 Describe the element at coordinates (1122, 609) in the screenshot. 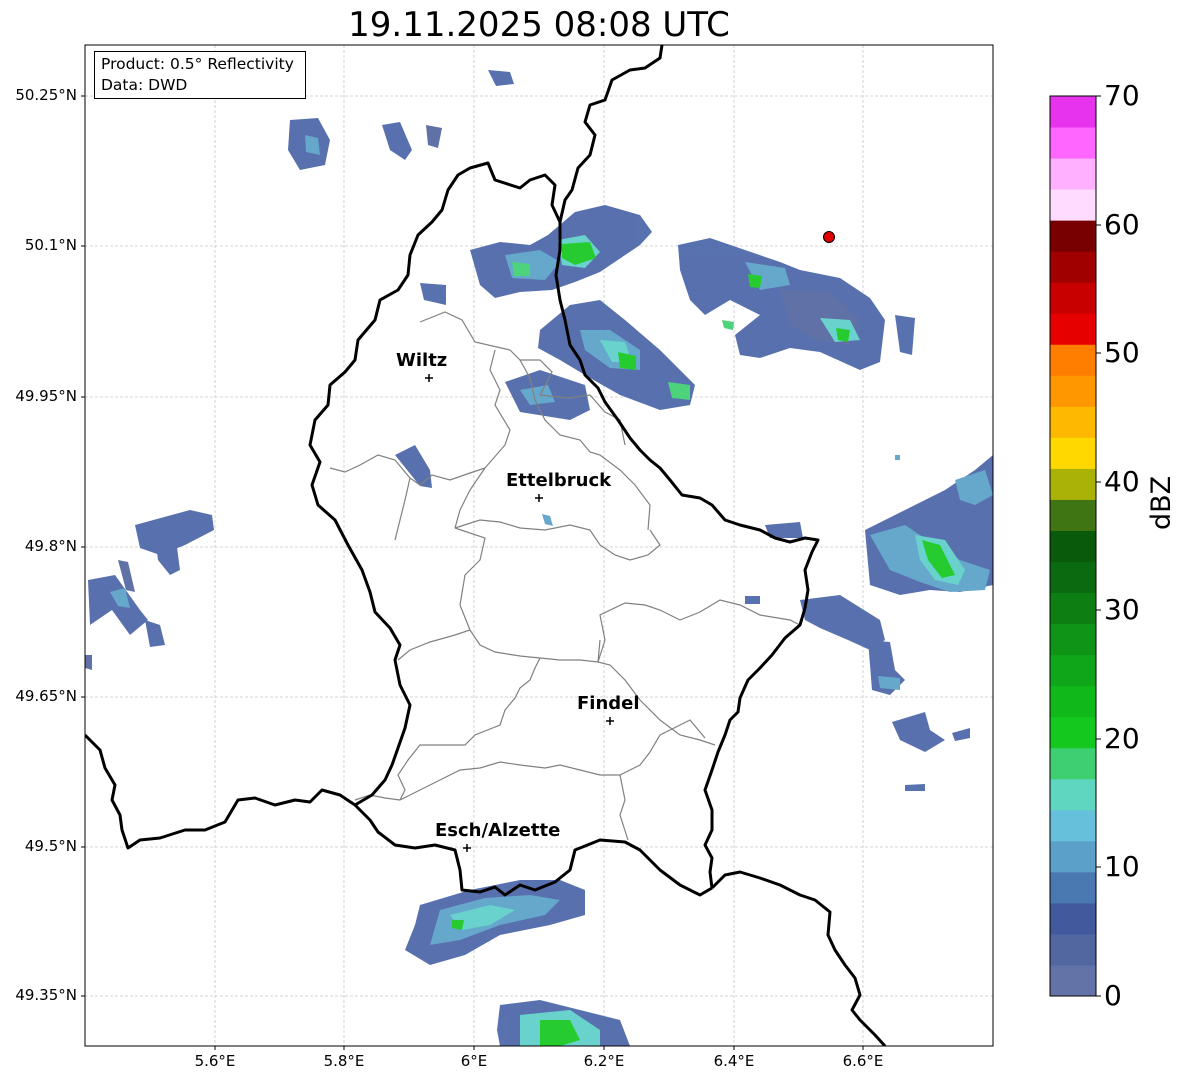

I see `colorbar-tick-label: 30` at that location.